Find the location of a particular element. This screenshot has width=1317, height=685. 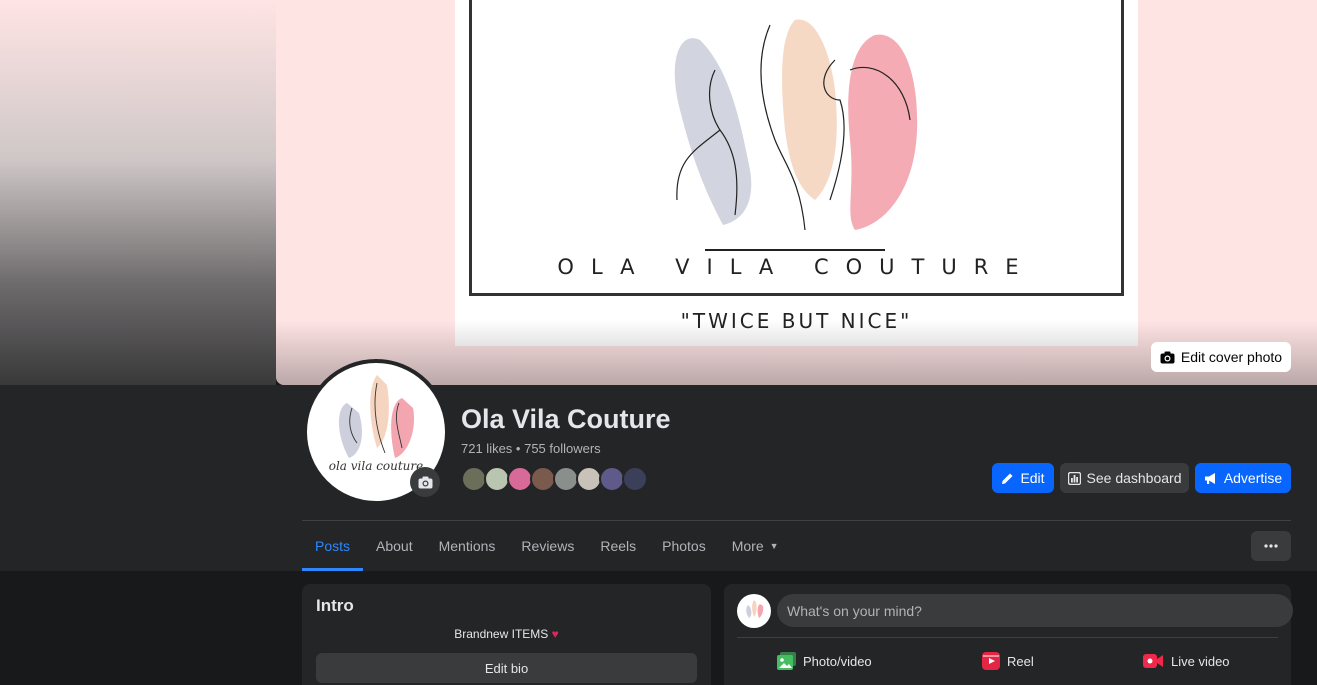

advertise-label: Advertise is located at coordinates (1253, 478).